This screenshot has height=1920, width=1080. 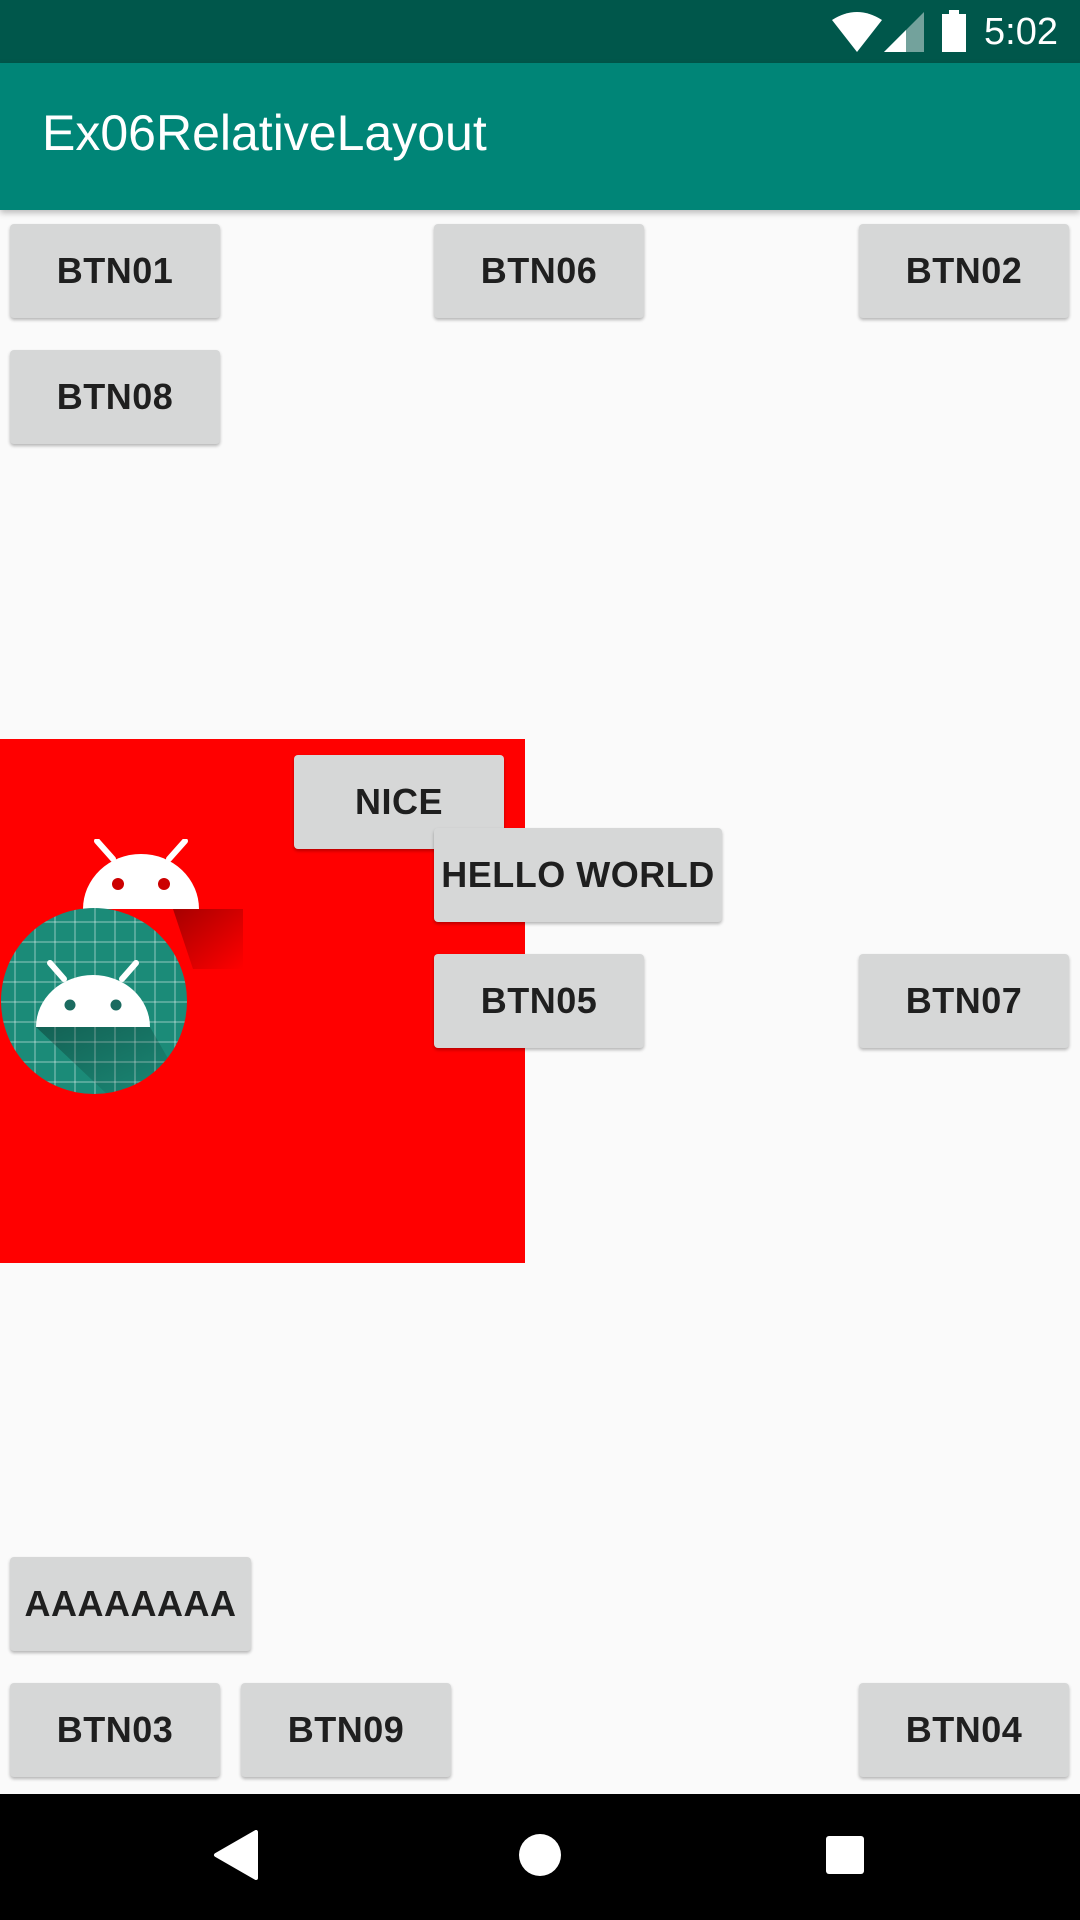 What do you see at coordinates (235, 1855) in the screenshot?
I see `back-icon` at bounding box center [235, 1855].